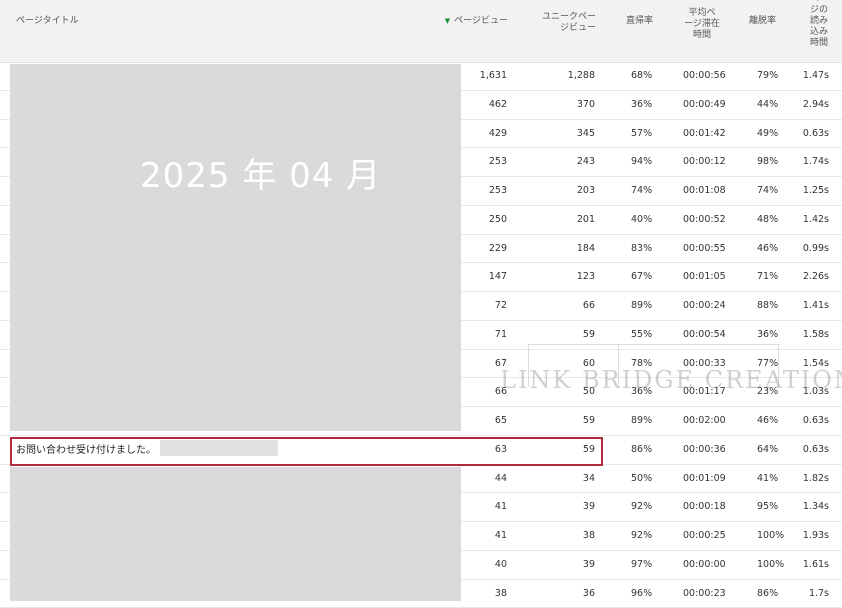 The width and height of the screenshot is (842, 608). Describe the element at coordinates (704, 306) in the screenshot. I see `cell-avg-time: 00:00:24` at that location.